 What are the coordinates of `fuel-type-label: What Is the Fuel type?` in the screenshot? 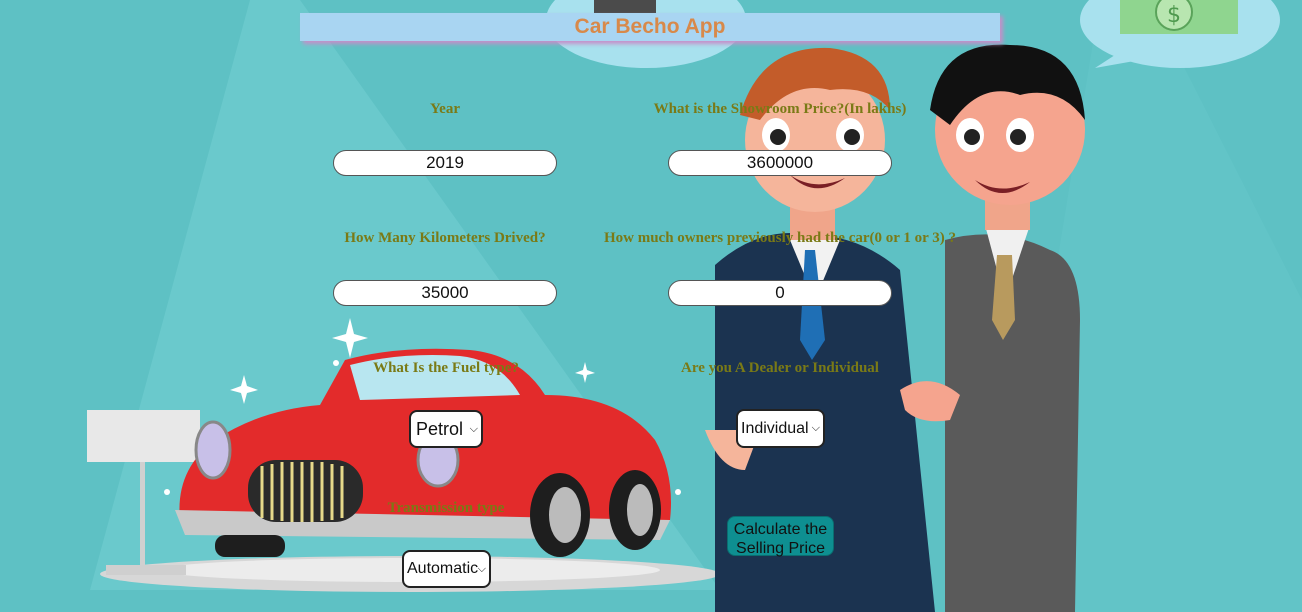 It's located at (446, 368).